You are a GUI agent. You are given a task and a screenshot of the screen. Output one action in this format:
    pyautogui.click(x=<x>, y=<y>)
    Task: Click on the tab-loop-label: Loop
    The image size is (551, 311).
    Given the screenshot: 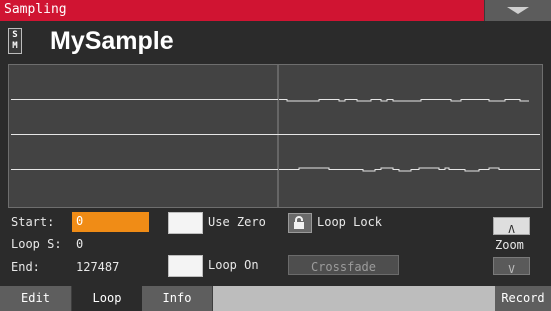 What is the action you would take?
    pyautogui.click(x=107, y=298)
    